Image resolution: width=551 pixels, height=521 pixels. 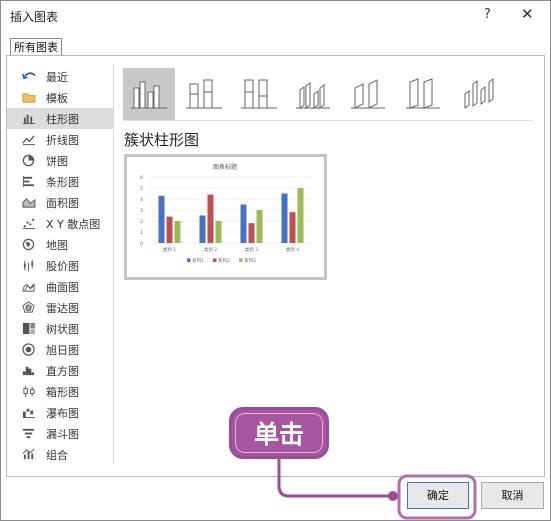 I want to click on chart-preview: 图表标题 0 1 2 3 4 5 6 类别 1 类别 2 类别 3 类别 4 系列1 系列2 系列3, so click(x=225, y=217).